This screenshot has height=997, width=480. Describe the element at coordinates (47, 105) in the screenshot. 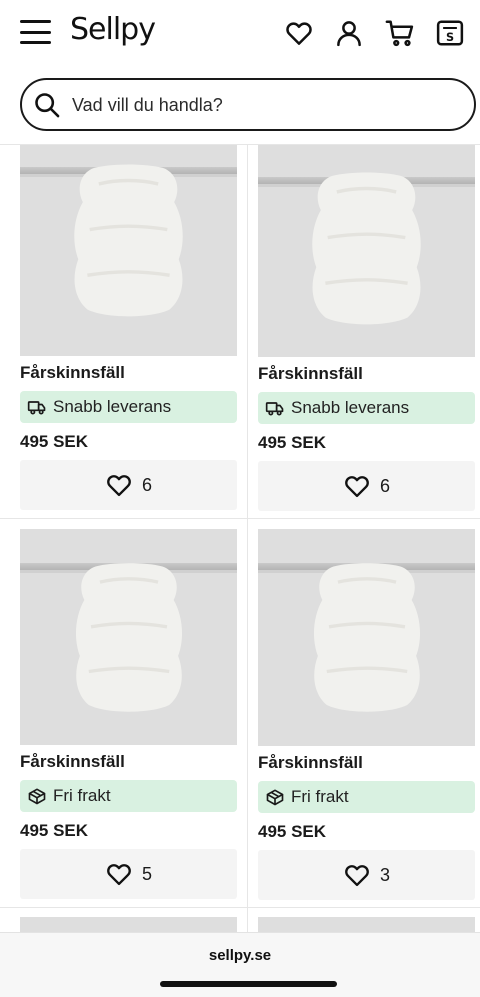

I see `search-icon` at that location.